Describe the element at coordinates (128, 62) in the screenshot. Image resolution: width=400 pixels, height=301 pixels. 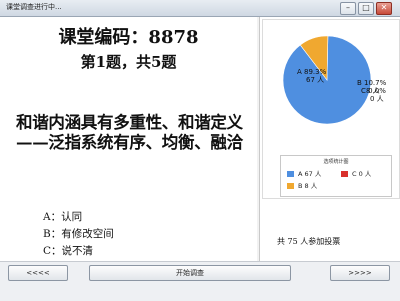
I see `question-progress: 第1题，共5题` at that location.